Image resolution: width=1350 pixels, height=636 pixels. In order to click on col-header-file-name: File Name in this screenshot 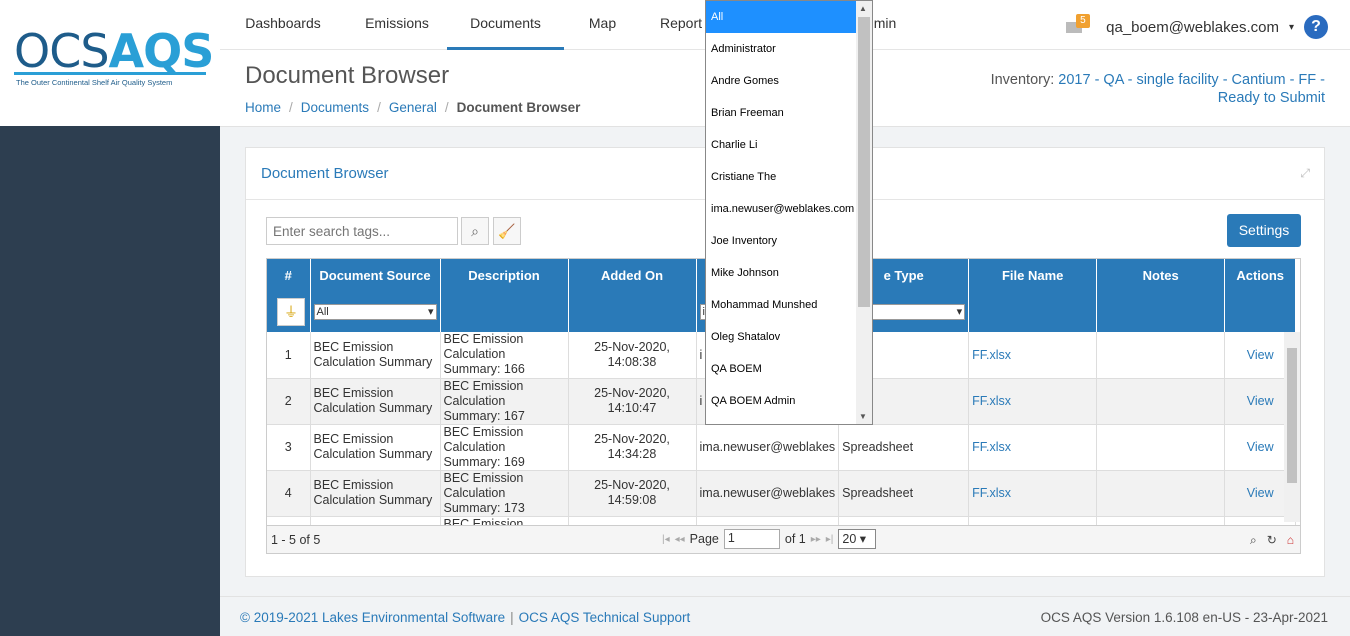, I will do `click(1033, 275)`.